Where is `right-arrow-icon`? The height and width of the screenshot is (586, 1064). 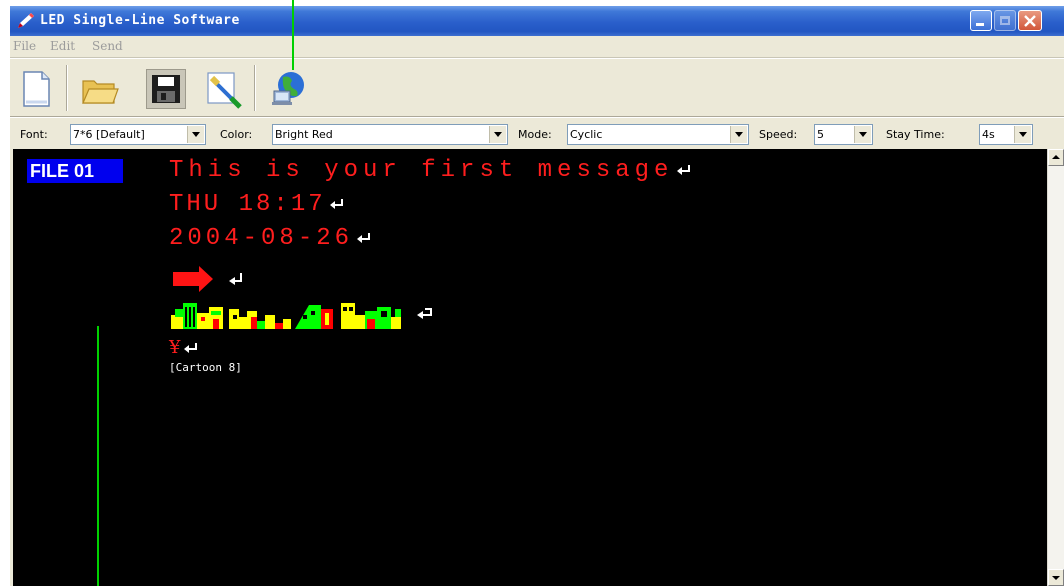 right-arrow-icon is located at coordinates (207, 279).